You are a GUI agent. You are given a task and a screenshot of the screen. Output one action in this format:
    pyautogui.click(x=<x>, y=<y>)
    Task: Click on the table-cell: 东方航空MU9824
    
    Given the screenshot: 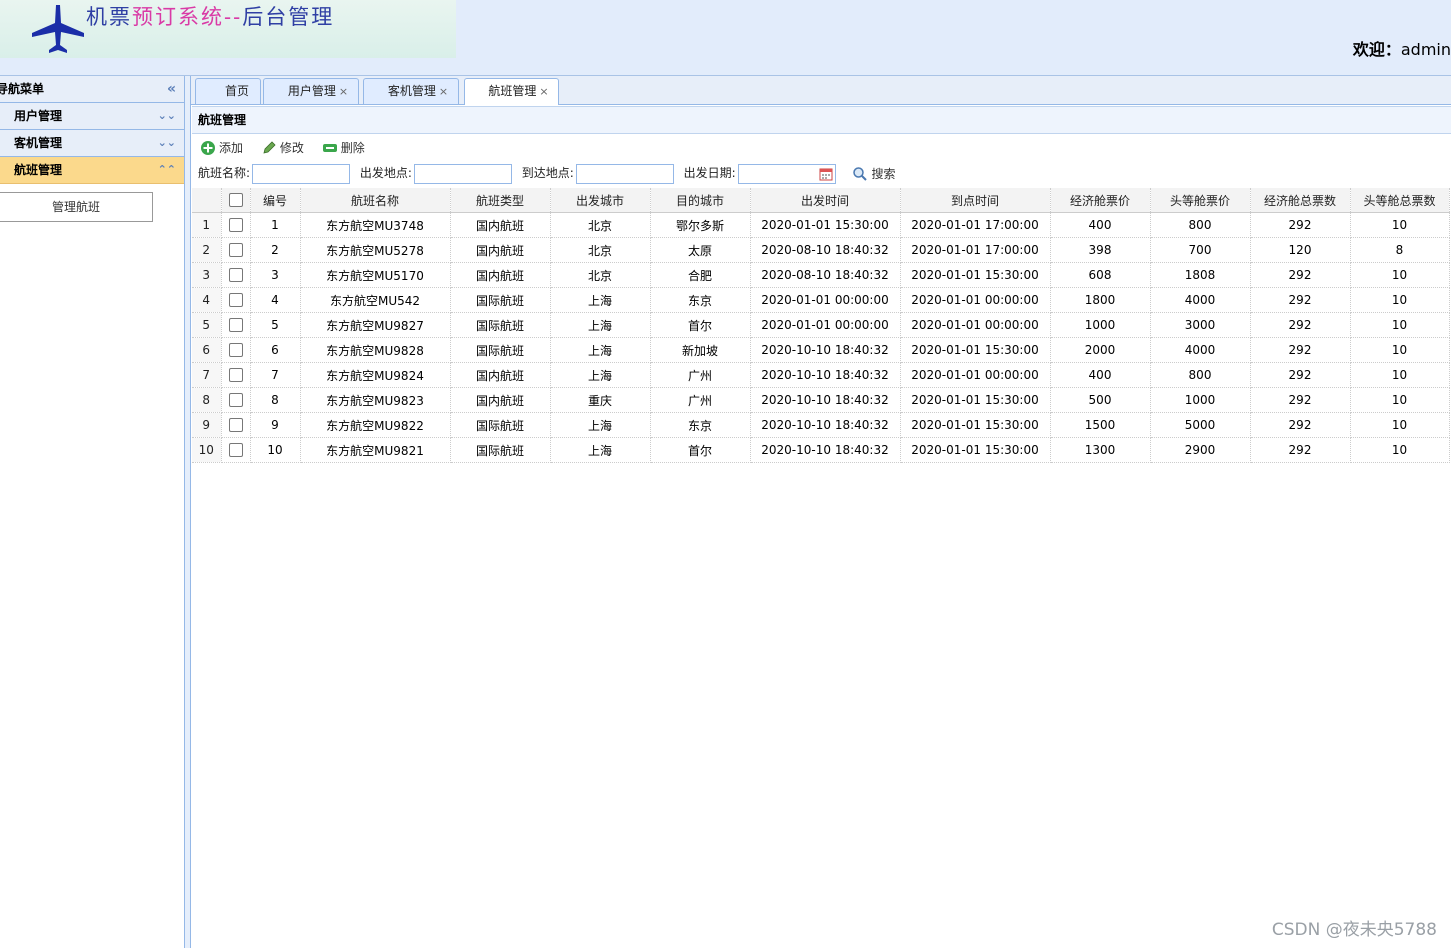 What is the action you would take?
    pyautogui.click(x=375, y=375)
    